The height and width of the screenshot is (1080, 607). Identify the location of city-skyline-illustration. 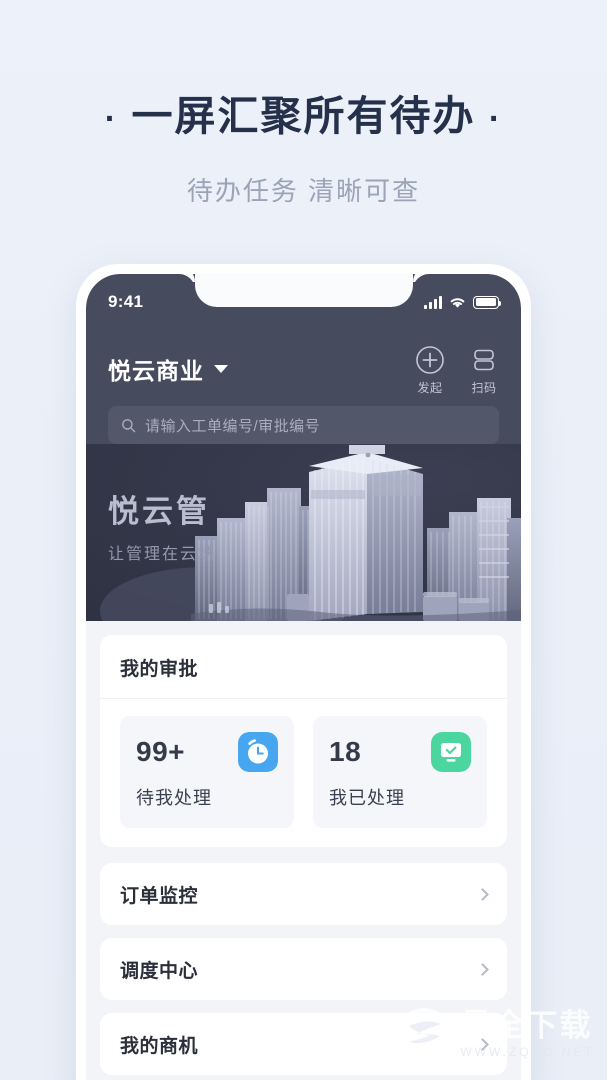
(356, 533).